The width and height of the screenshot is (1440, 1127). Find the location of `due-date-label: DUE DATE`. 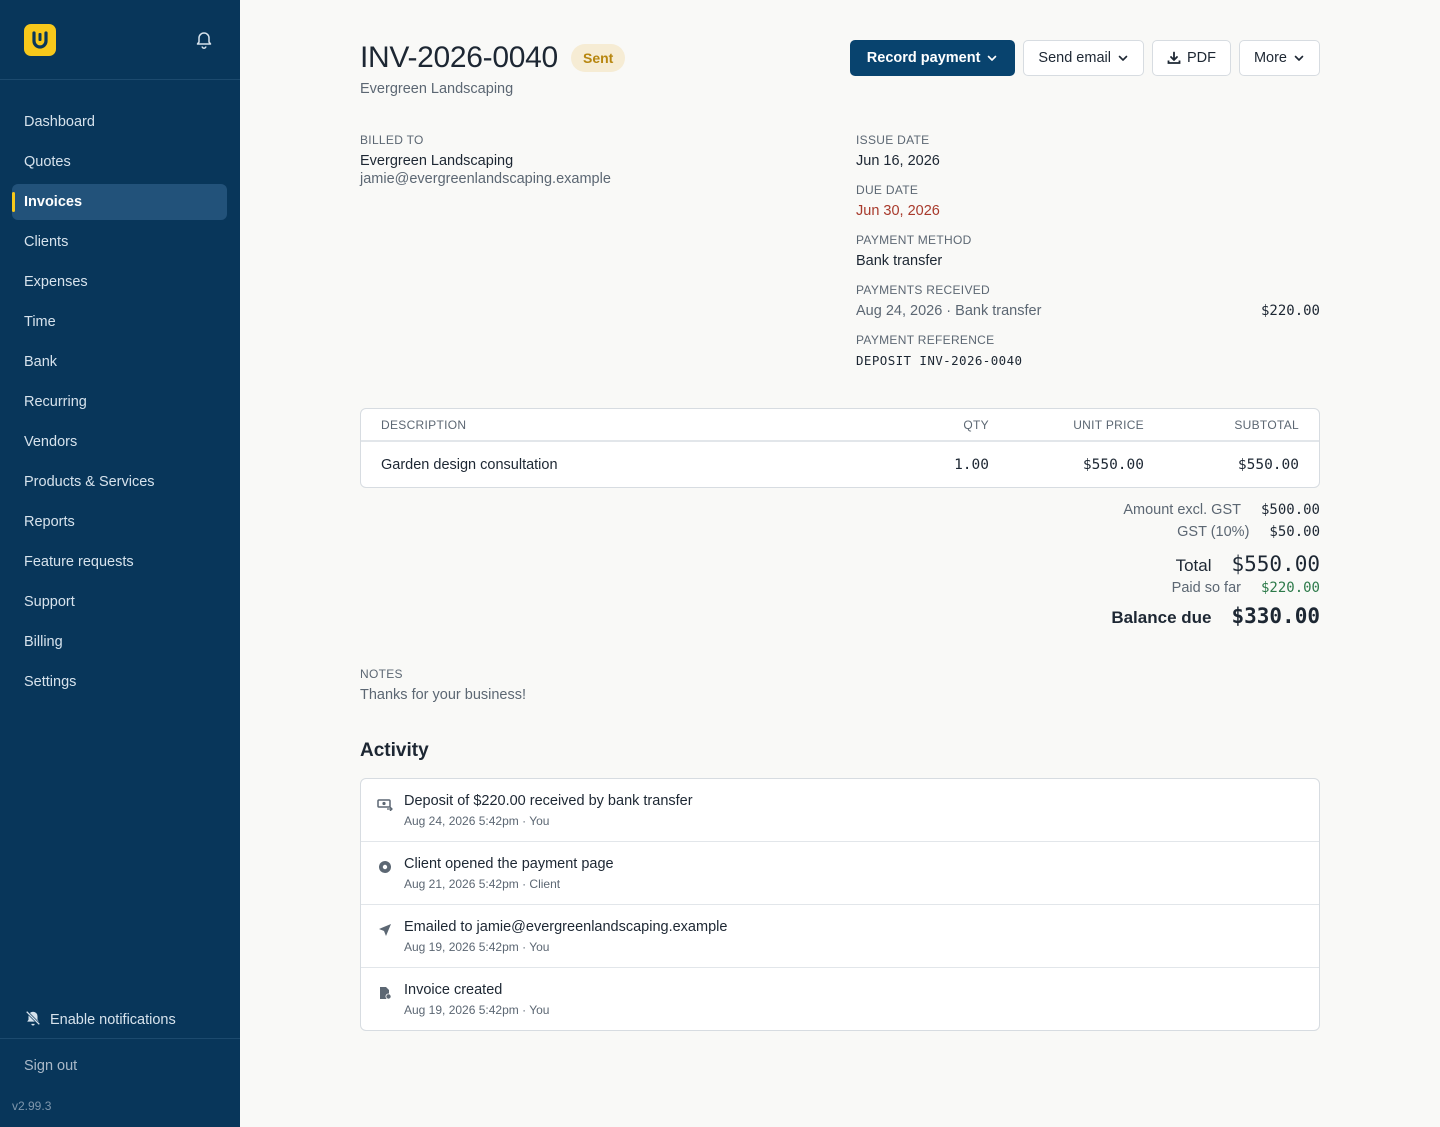

due-date-label: DUE DATE is located at coordinates (887, 190).